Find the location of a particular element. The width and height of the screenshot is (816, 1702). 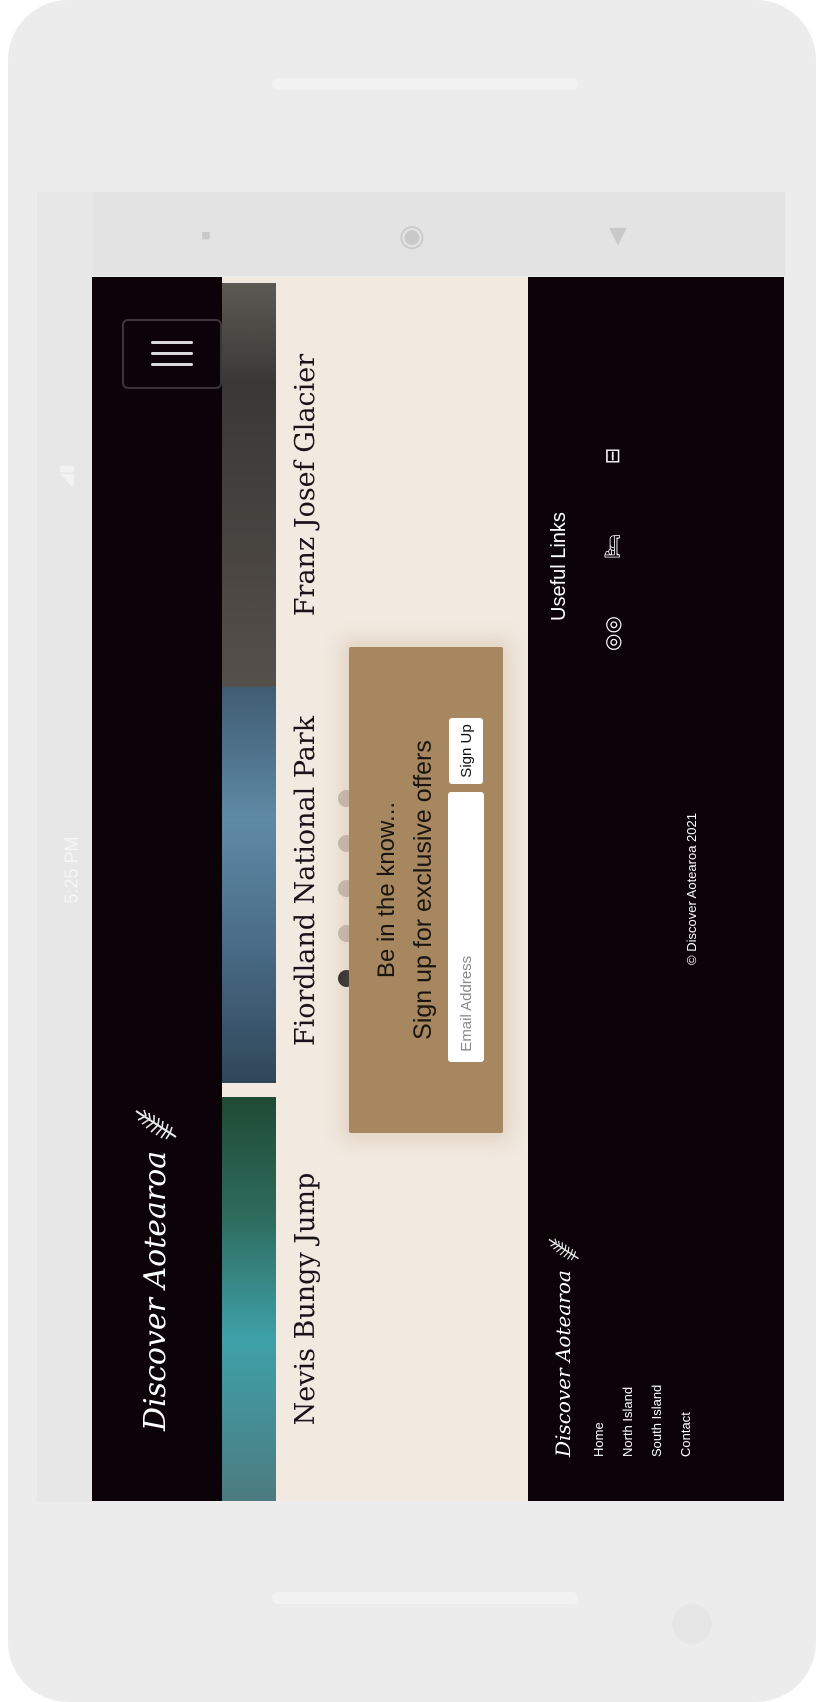

footer-nav: Home North Island South Island Contact is located at coordinates (642, 1421).